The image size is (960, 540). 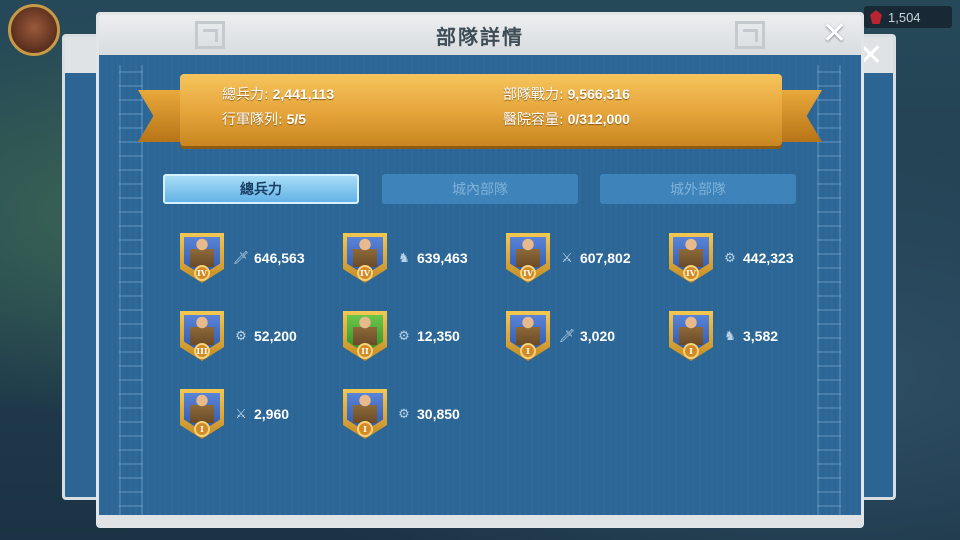 What do you see at coordinates (605, 258) in the screenshot?
I see `troop-count: 607,802` at bounding box center [605, 258].